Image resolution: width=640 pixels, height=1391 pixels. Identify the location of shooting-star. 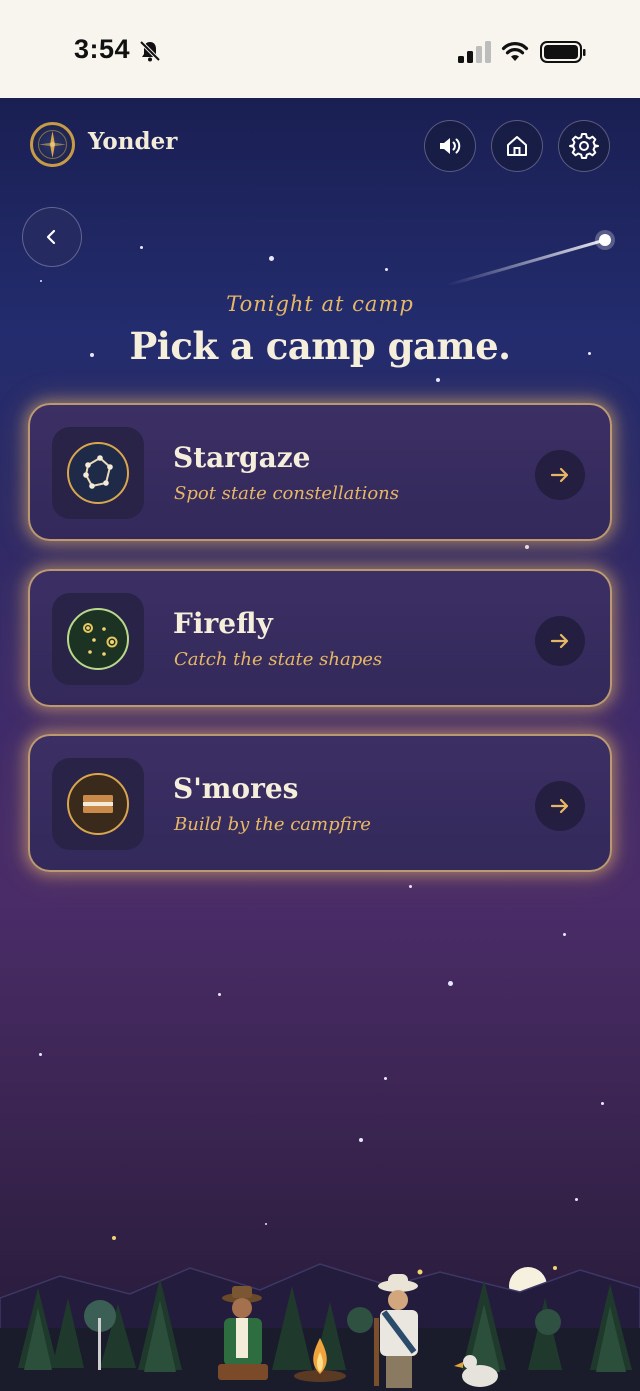
(530, 258).